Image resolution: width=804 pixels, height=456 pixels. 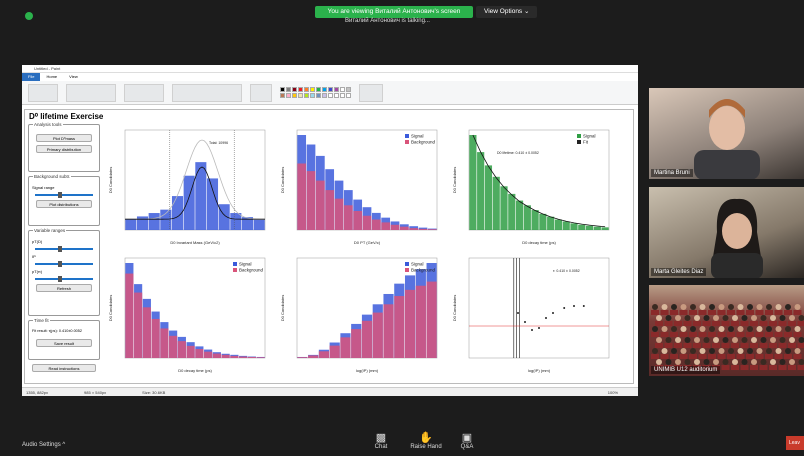 What do you see at coordinates (51, 77) in the screenshot?
I see `tab-home: Home` at bounding box center [51, 77].